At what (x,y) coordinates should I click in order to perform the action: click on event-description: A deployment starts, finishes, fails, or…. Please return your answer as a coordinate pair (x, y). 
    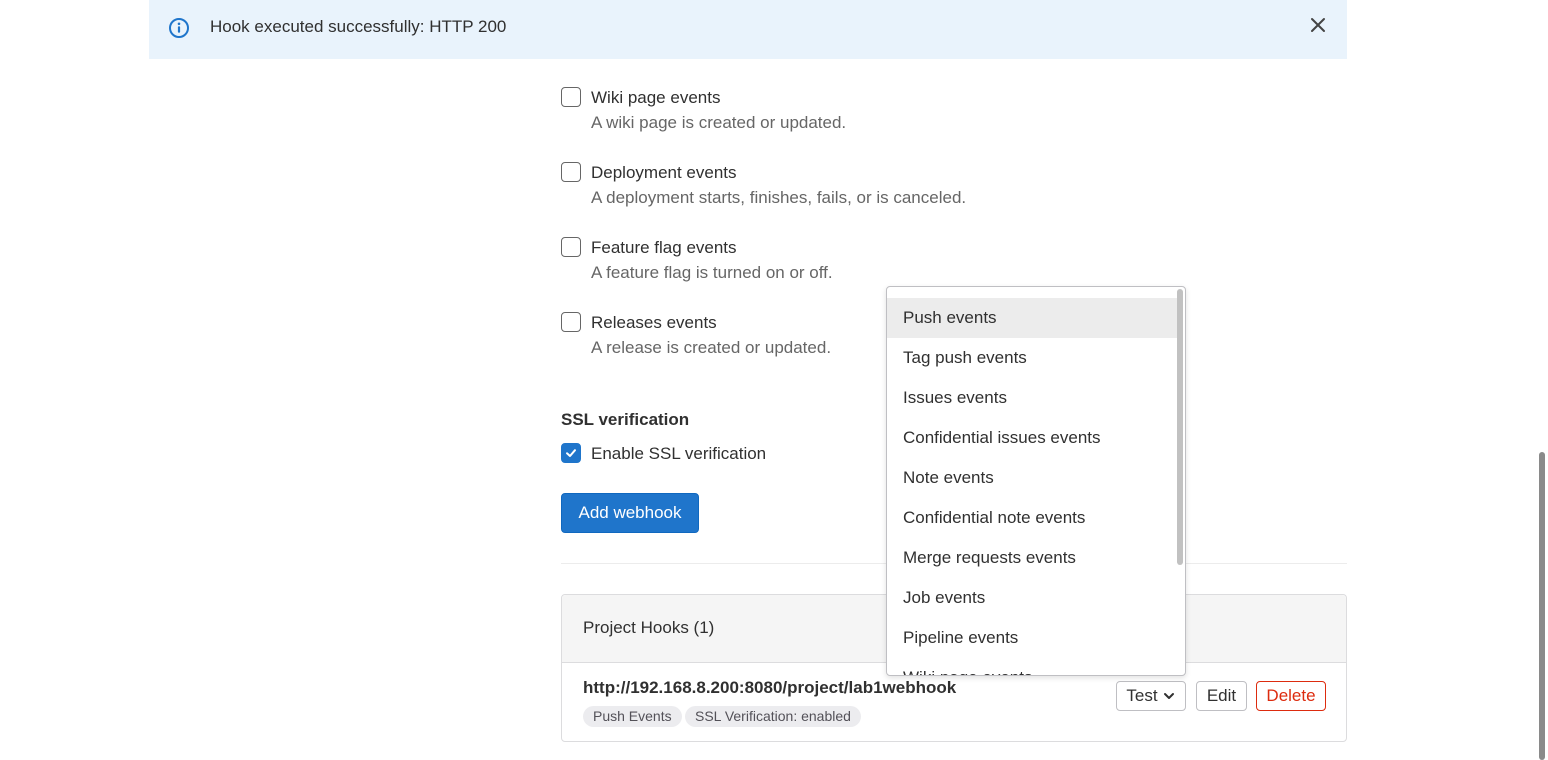
    Looking at the image, I should click on (779, 197).